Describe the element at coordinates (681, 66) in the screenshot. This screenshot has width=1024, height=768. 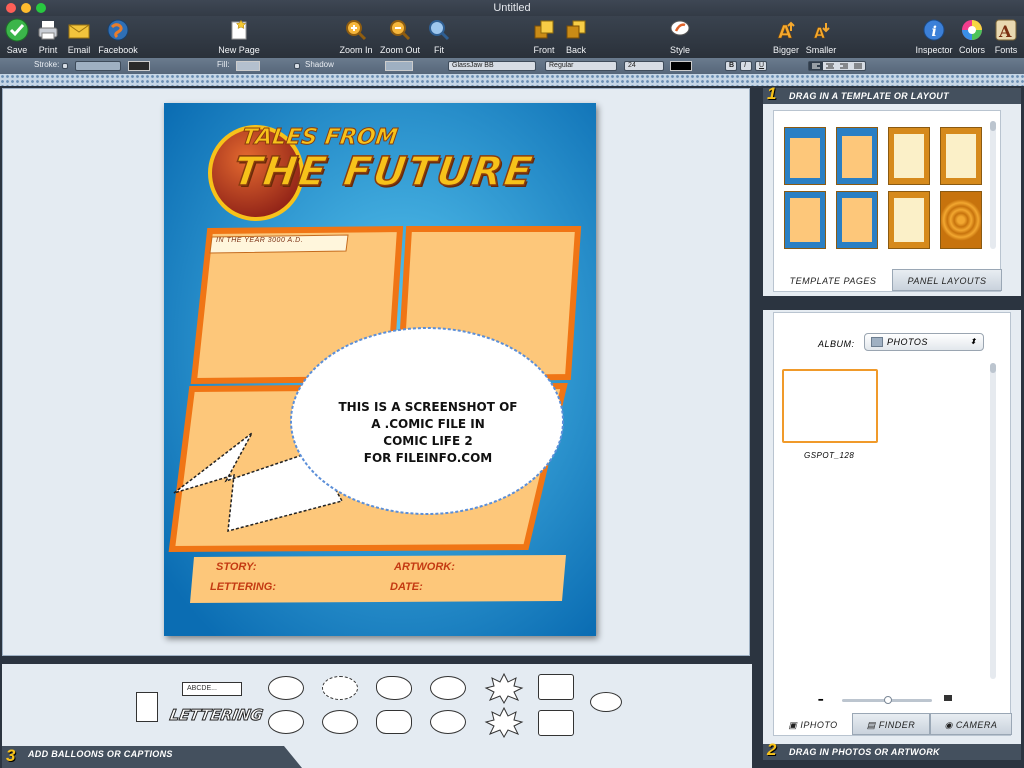
I see `text-color-well` at that location.